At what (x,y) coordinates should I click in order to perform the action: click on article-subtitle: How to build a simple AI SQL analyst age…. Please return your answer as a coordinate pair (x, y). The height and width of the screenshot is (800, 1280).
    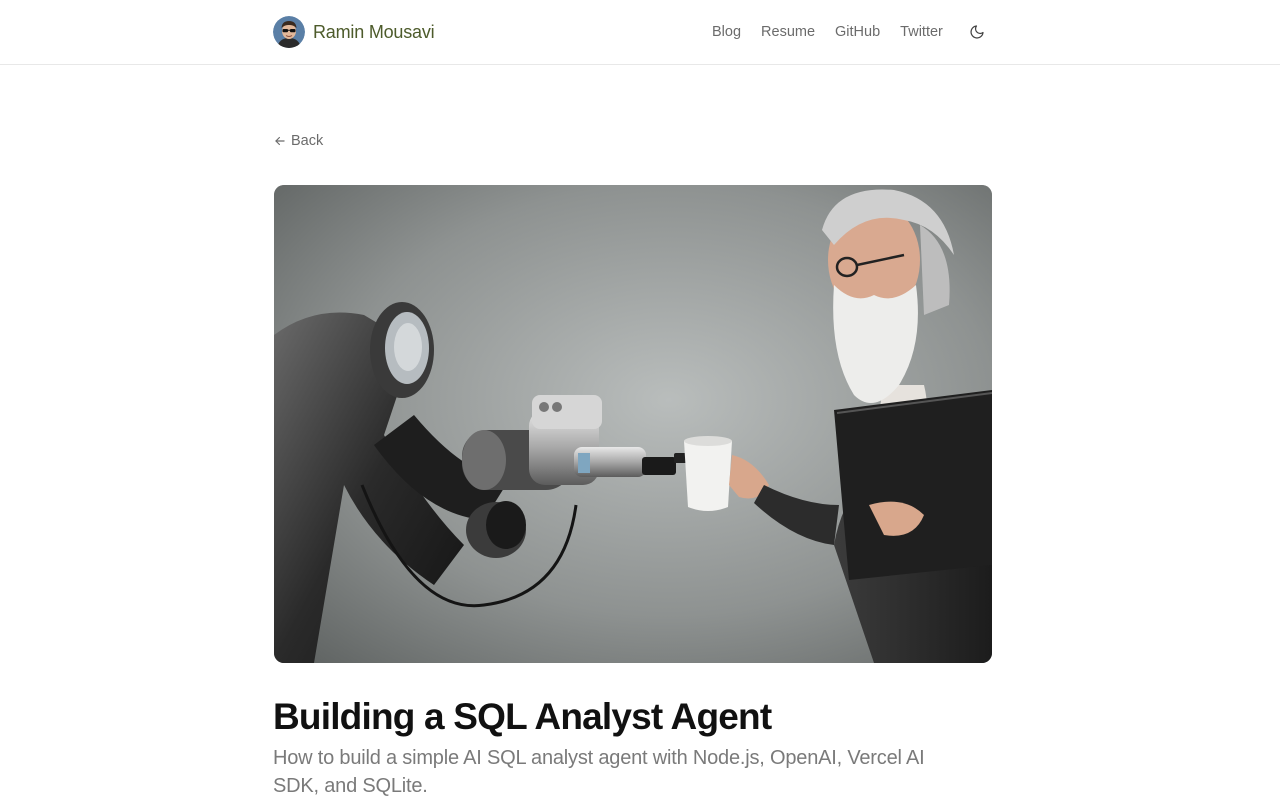
    Looking at the image, I should click on (599, 772).